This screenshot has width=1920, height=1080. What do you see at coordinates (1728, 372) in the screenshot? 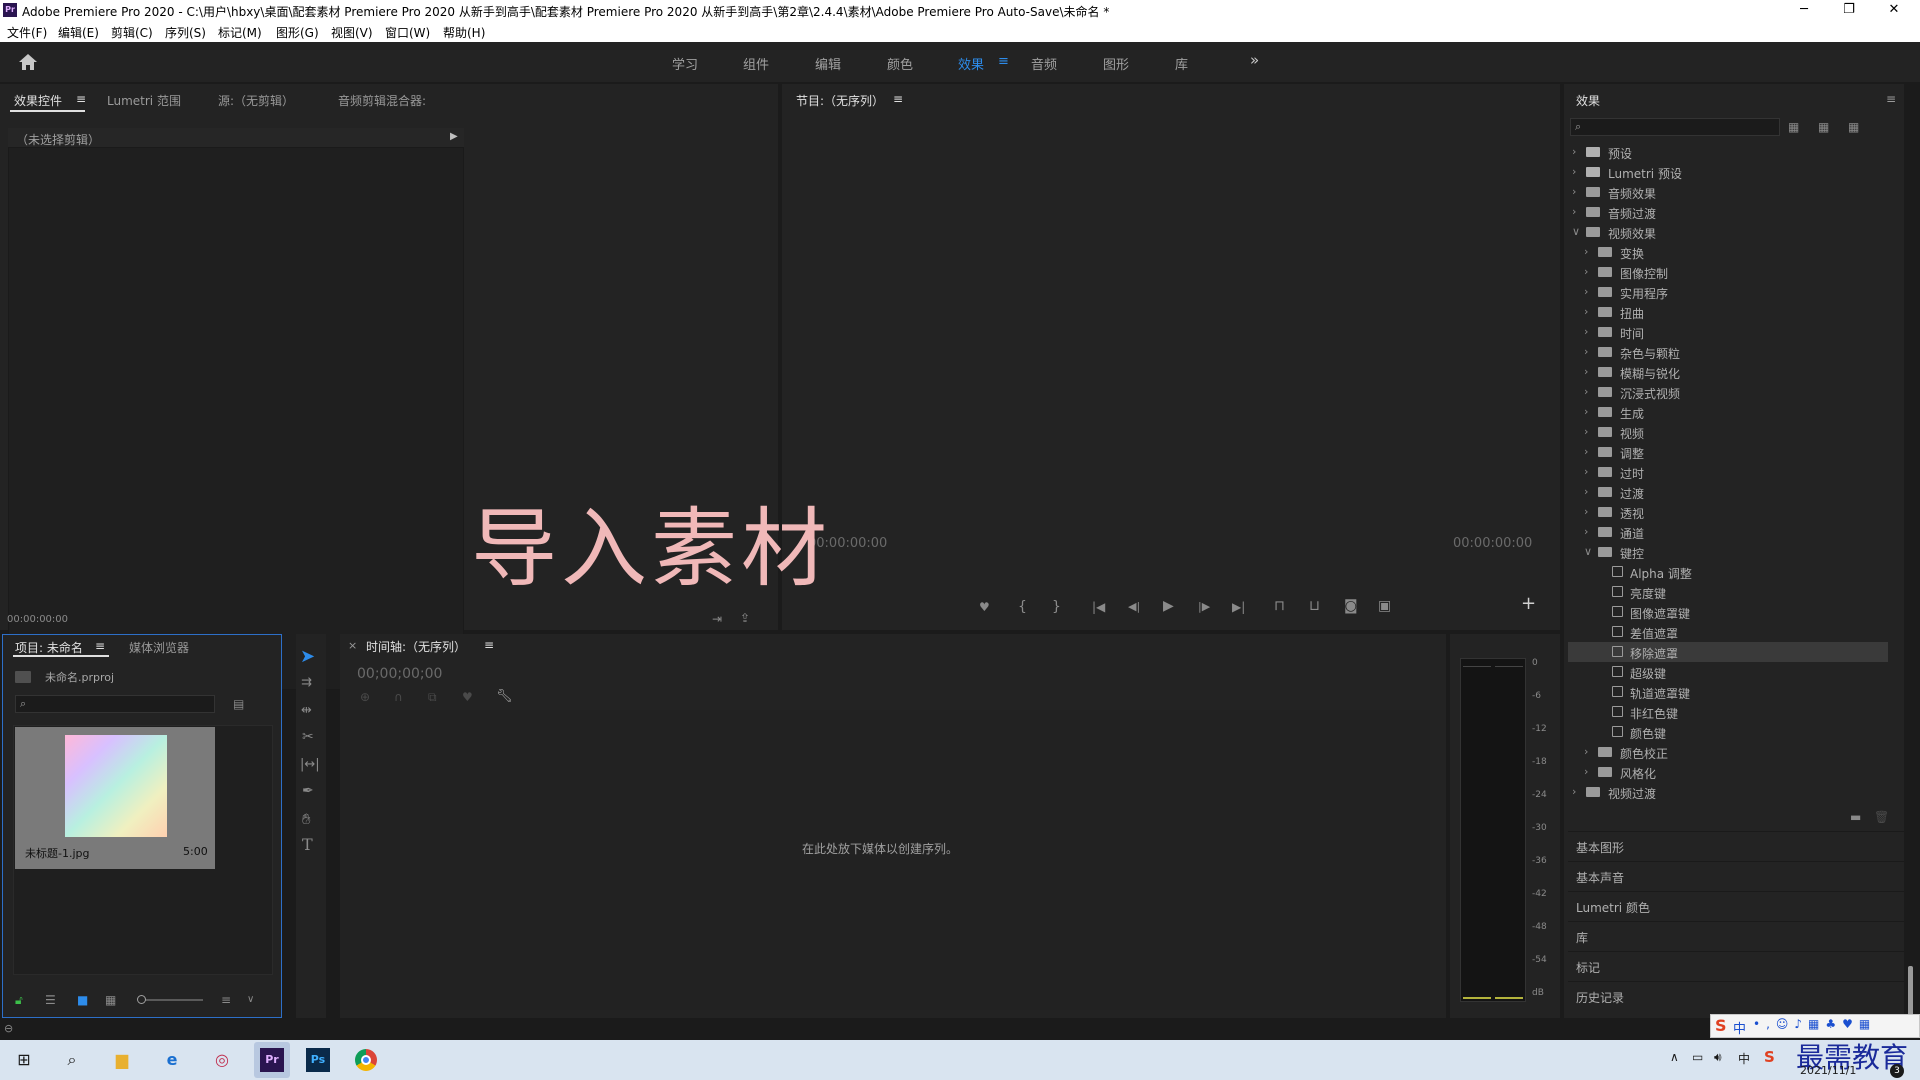
I see `effect-folder: › 模糊与锐化` at bounding box center [1728, 372].